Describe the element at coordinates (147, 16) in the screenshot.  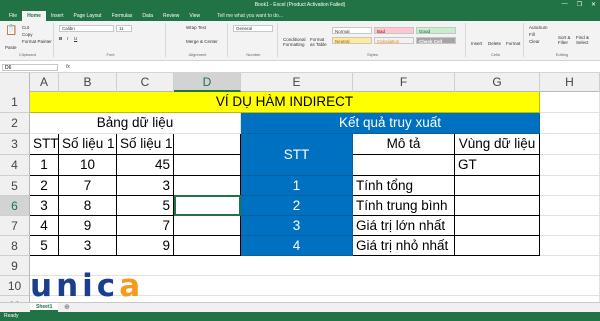
I see `tab-data: Data` at that location.